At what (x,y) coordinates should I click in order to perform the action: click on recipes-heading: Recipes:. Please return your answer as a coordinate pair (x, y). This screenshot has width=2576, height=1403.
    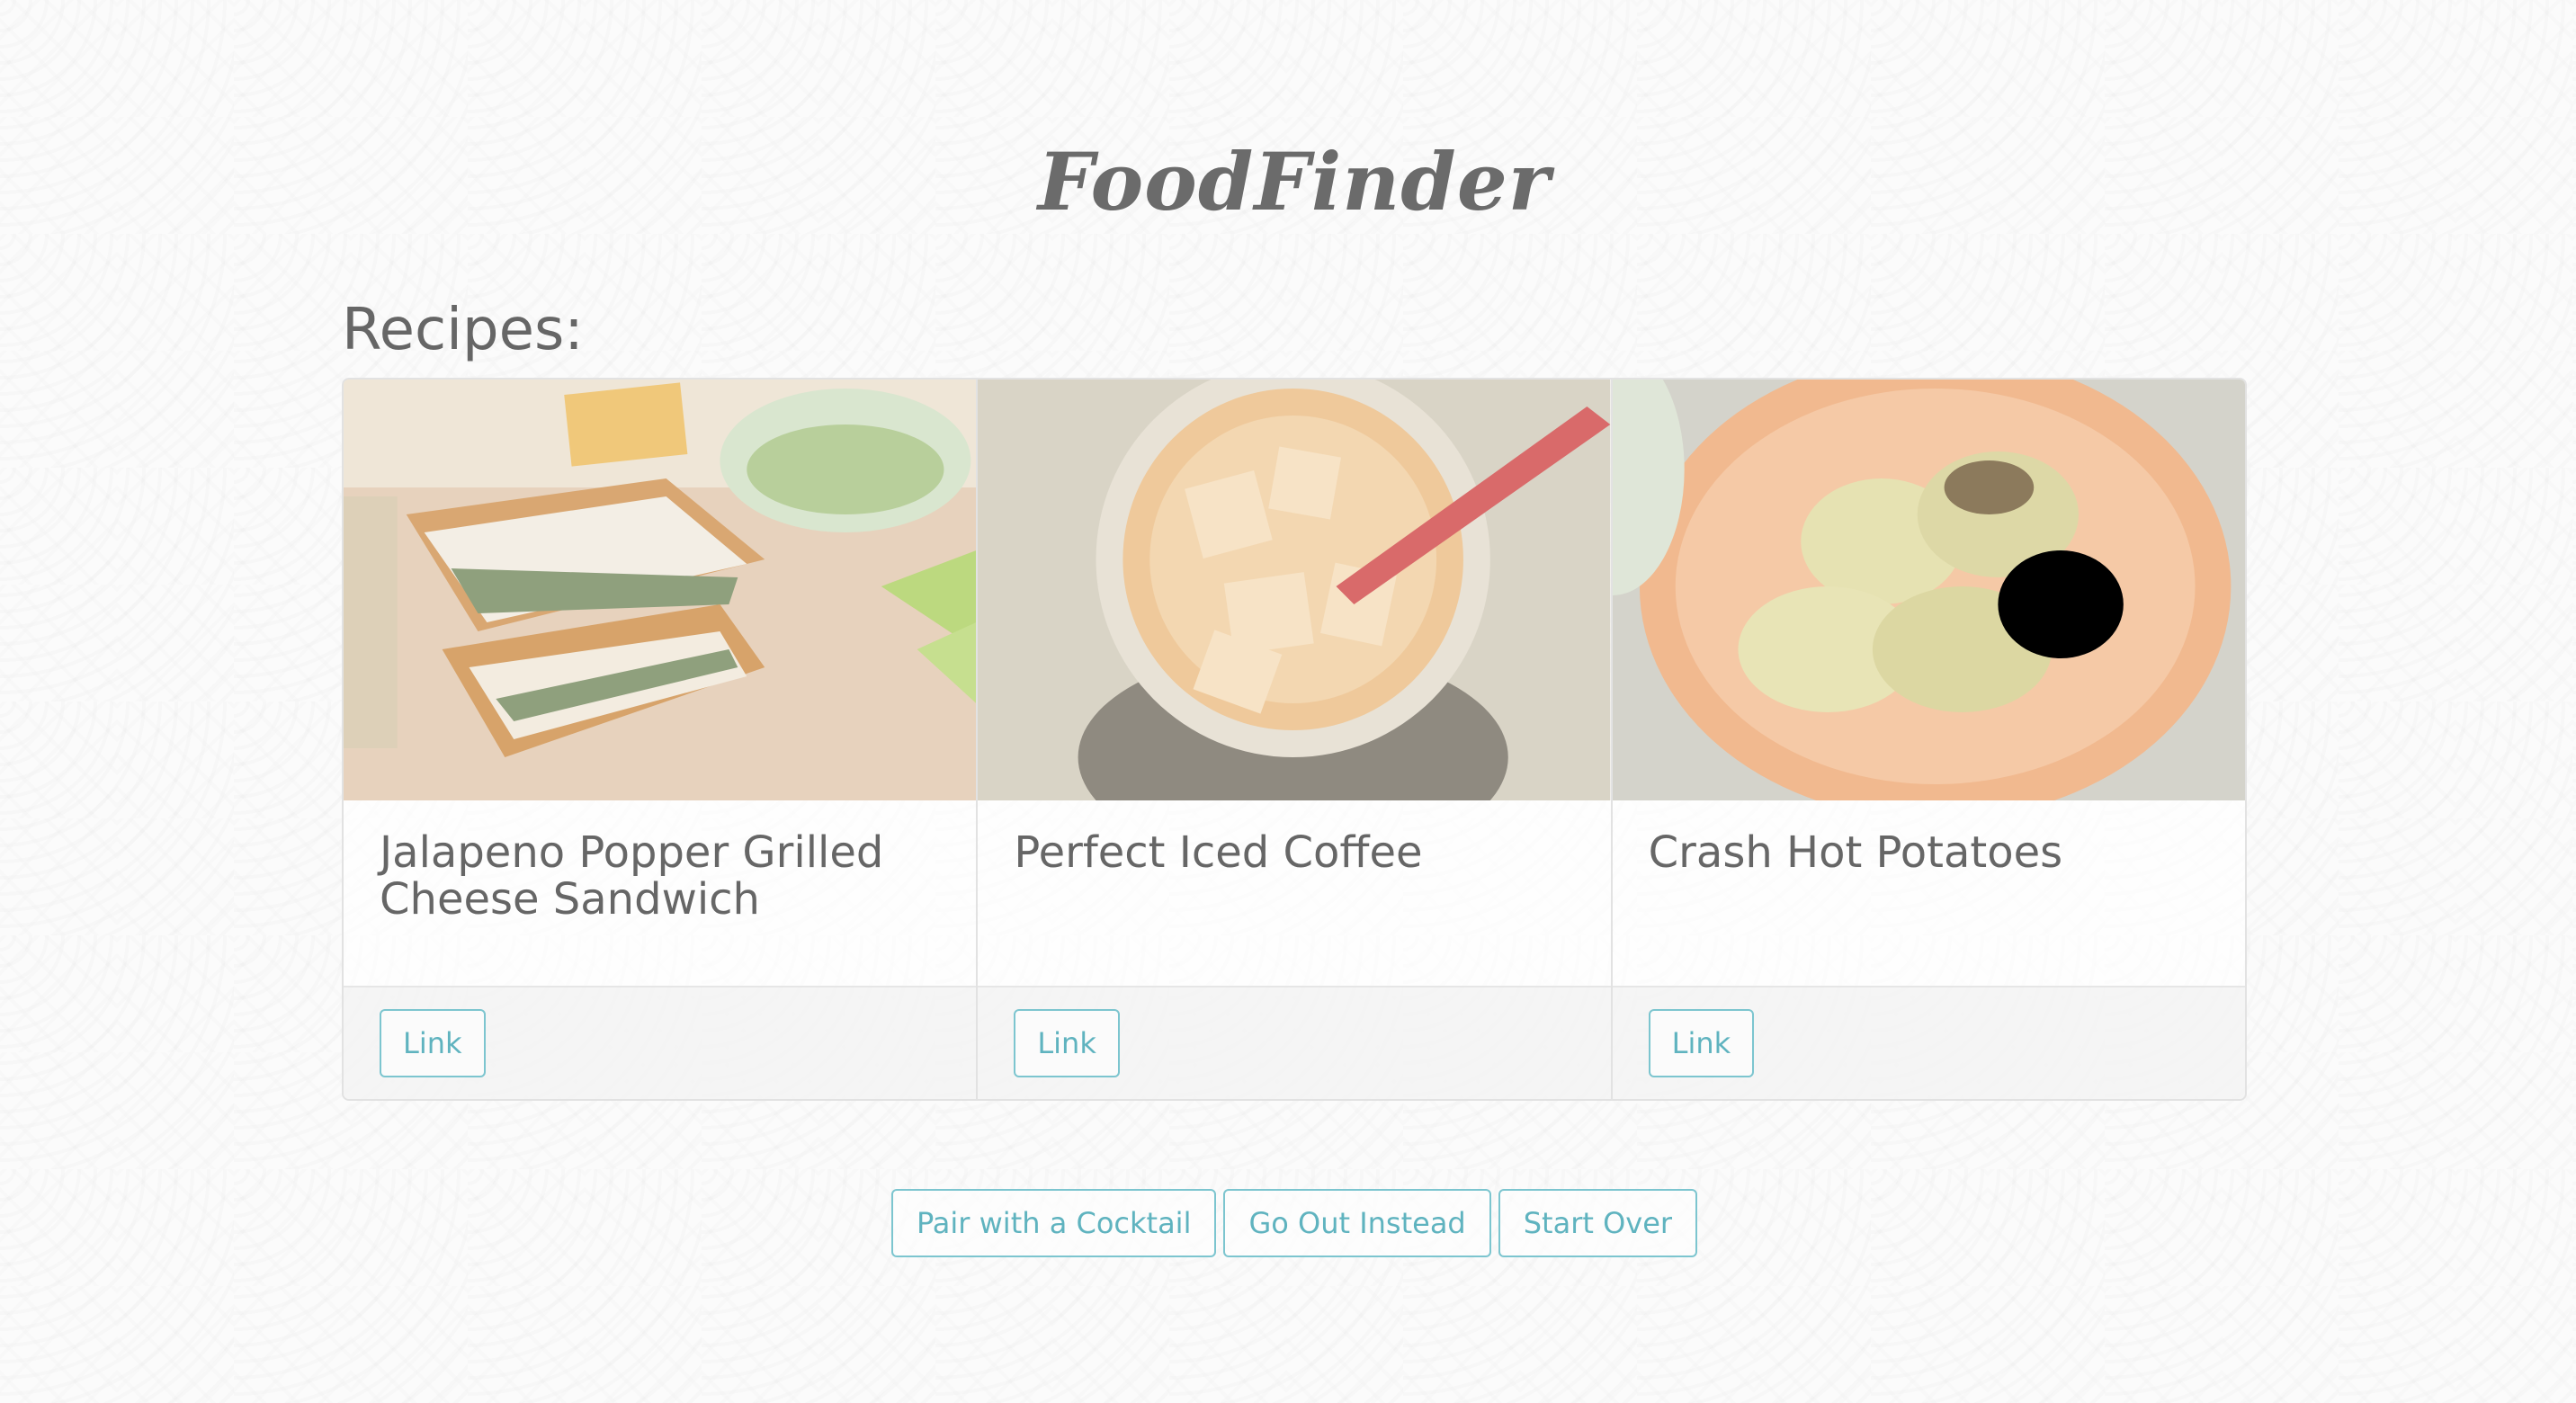
    Looking at the image, I should click on (463, 330).